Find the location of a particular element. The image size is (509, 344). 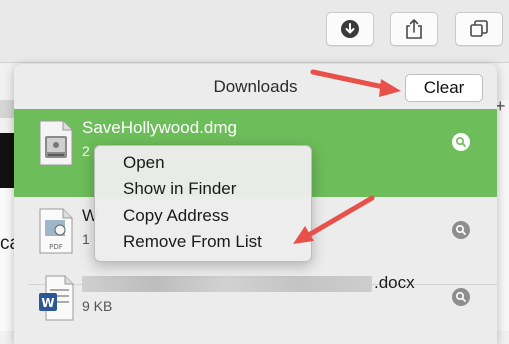

arrow-to-clear-button is located at coordinates (355, 83).